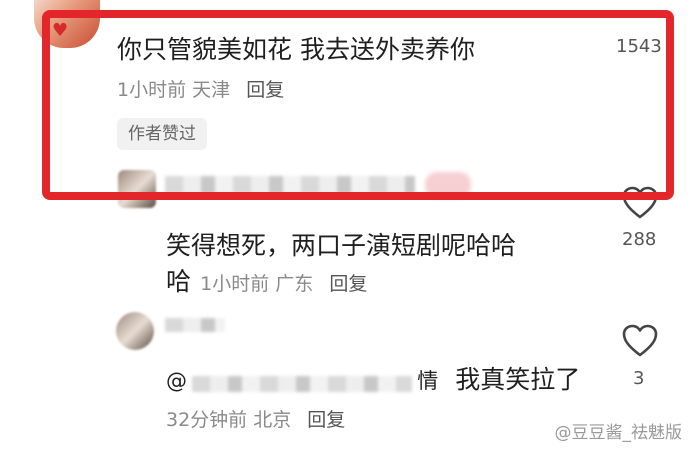 This screenshot has width=690, height=450. What do you see at coordinates (179, 281) in the screenshot?
I see `comment-text-line2: 哈` at bounding box center [179, 281].